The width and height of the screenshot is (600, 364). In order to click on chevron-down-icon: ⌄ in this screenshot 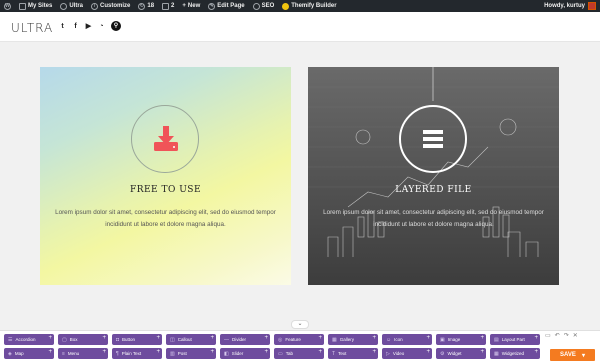, I will do `click(300, 324)`.